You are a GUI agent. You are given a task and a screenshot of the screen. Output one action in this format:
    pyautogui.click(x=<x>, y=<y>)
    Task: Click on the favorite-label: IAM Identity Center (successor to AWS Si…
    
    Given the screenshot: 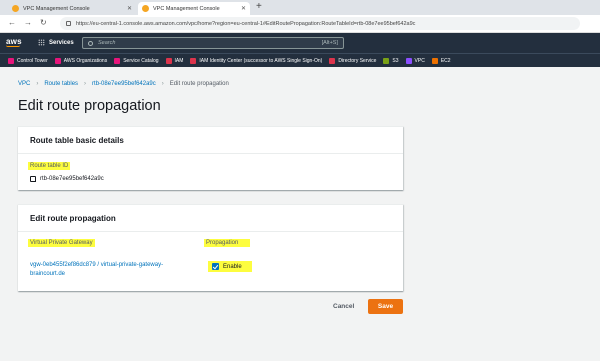 What is the action you would take?
    pyautogui.click(x=261, y=60)
    